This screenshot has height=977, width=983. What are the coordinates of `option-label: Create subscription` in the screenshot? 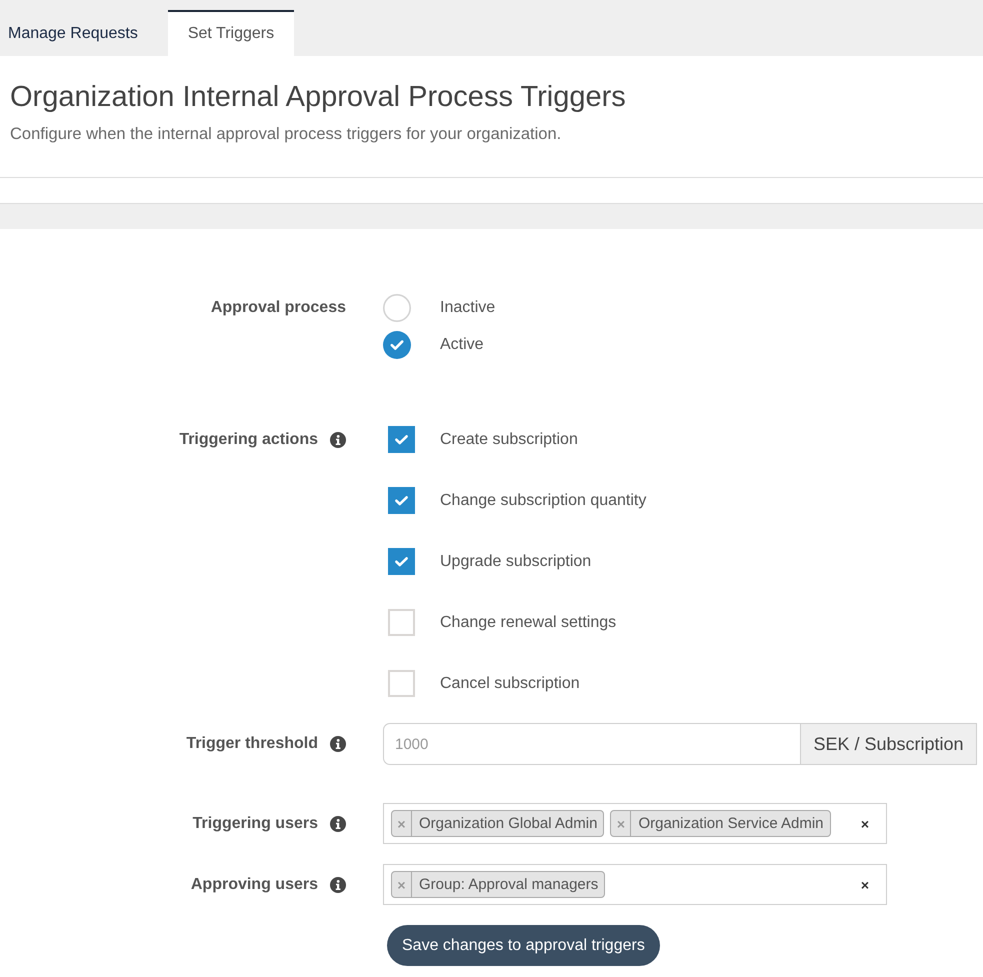 It's located at (509, 439).